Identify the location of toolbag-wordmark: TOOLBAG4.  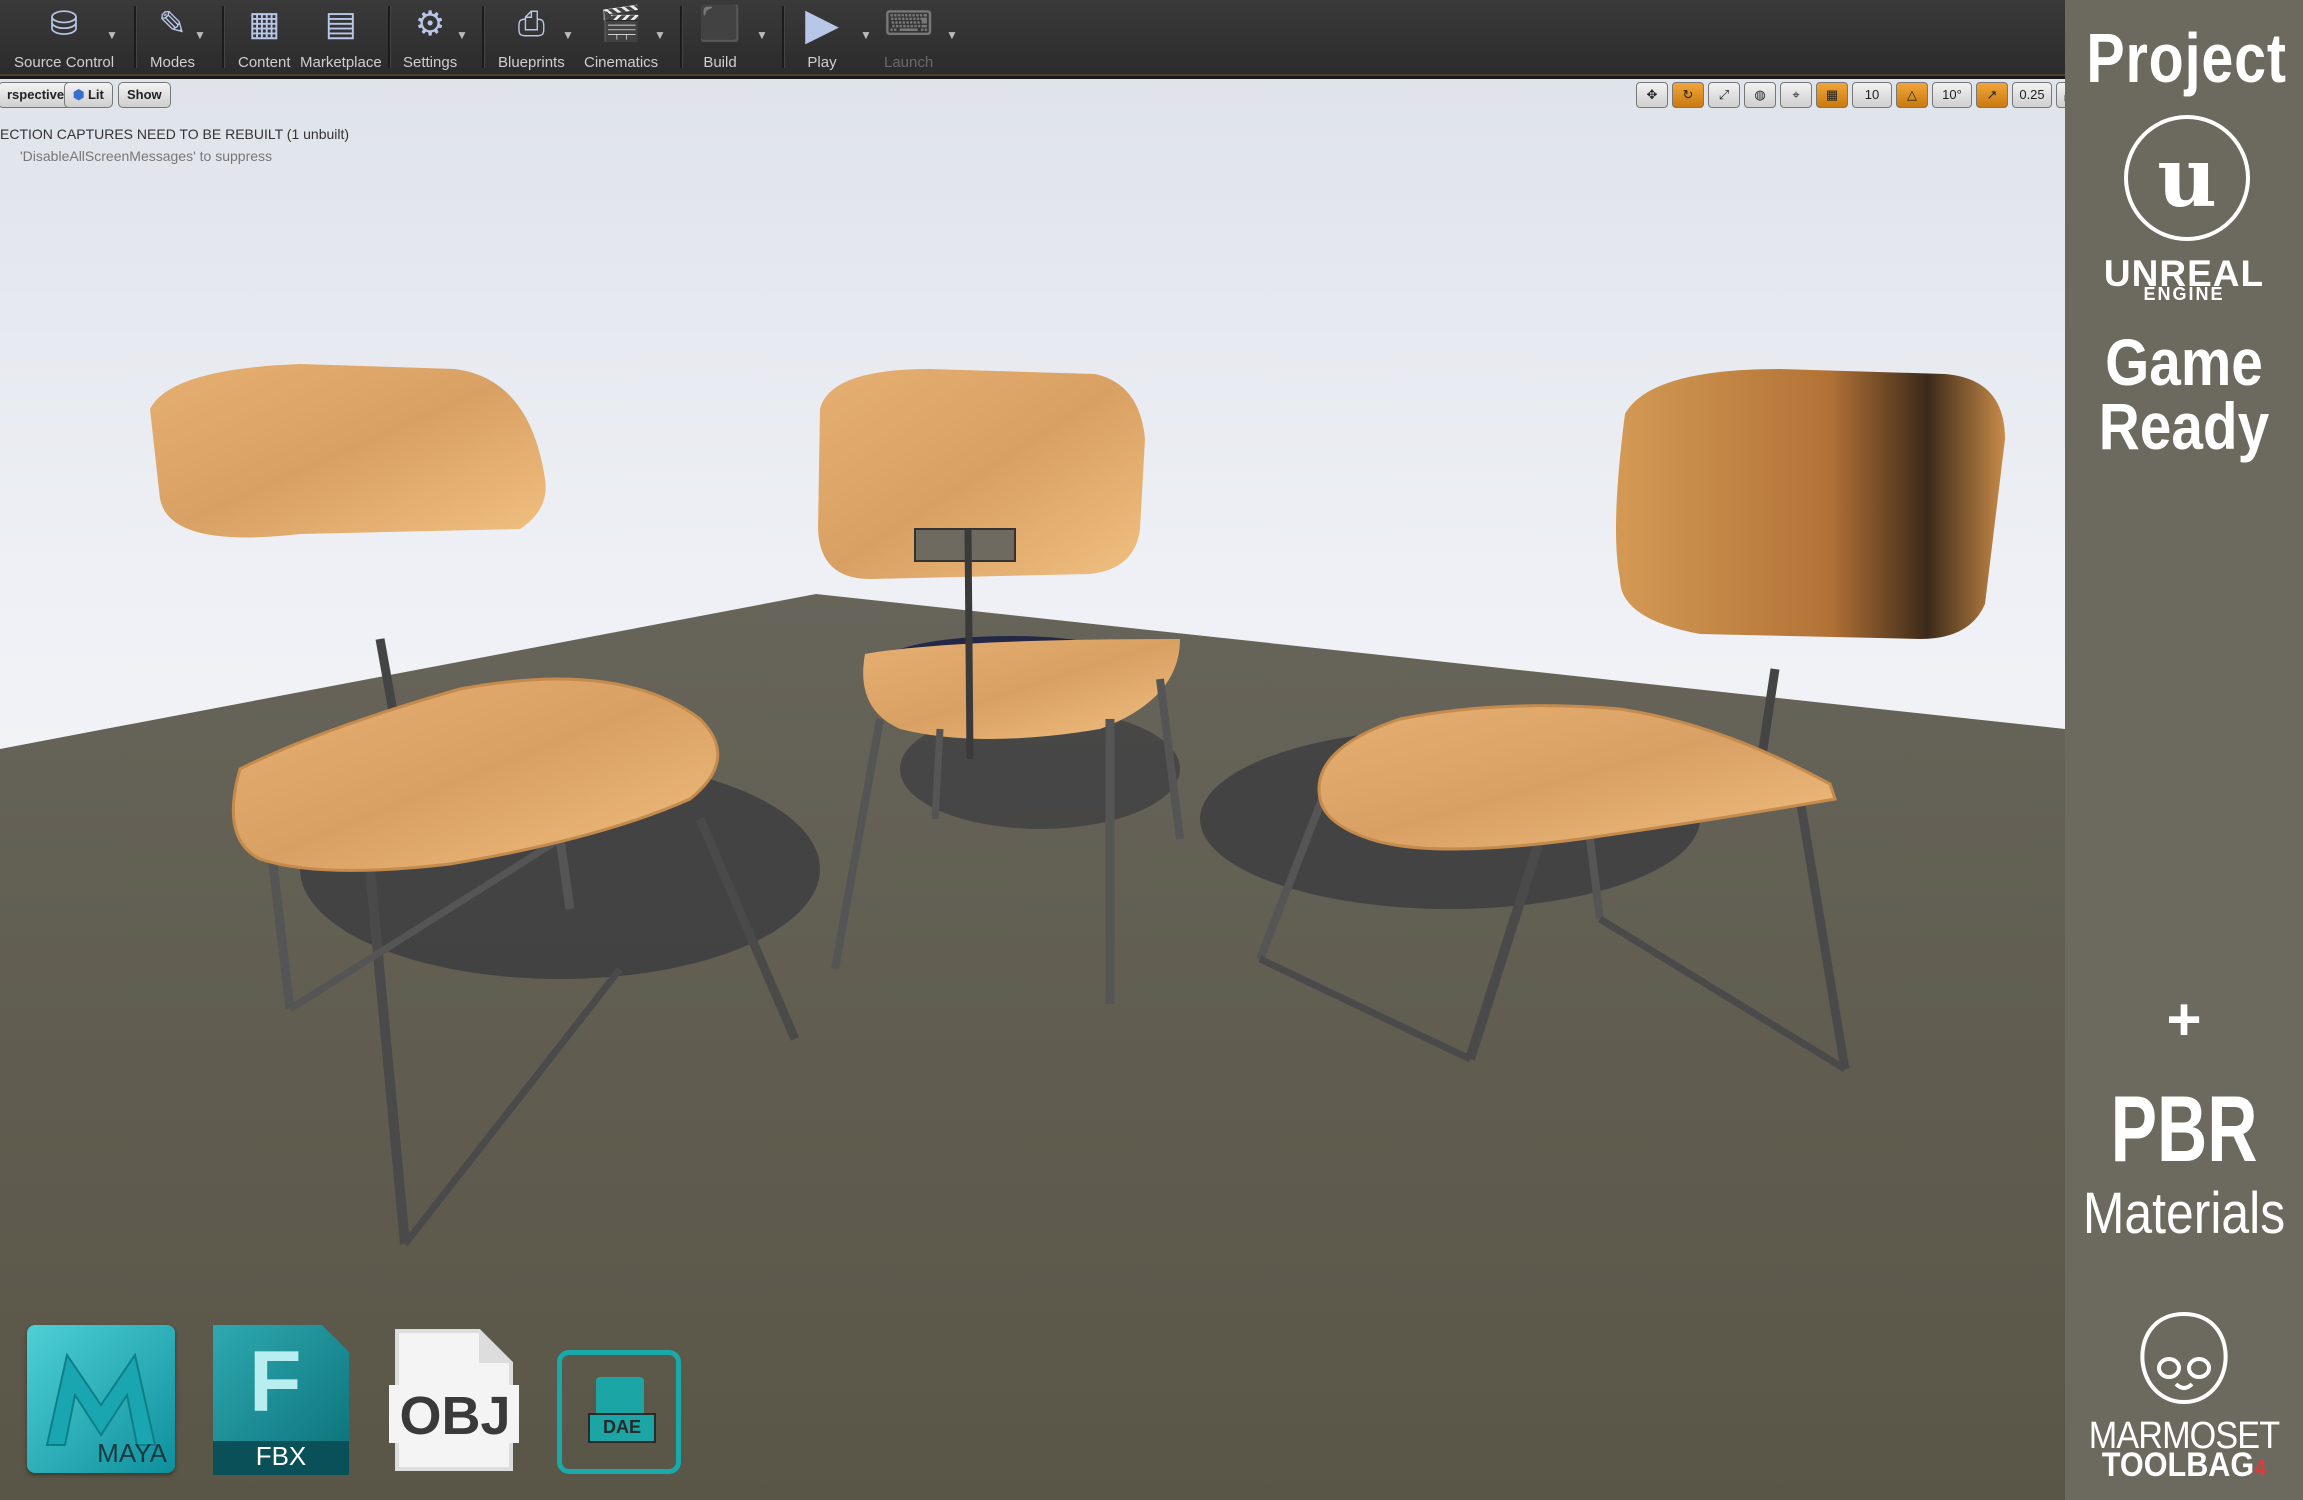
(2184, 1465).